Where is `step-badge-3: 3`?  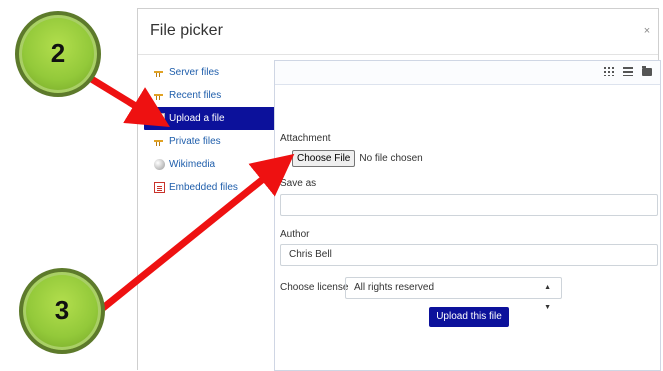
step-badge-3: 3 is located at coordinates (62, 311).